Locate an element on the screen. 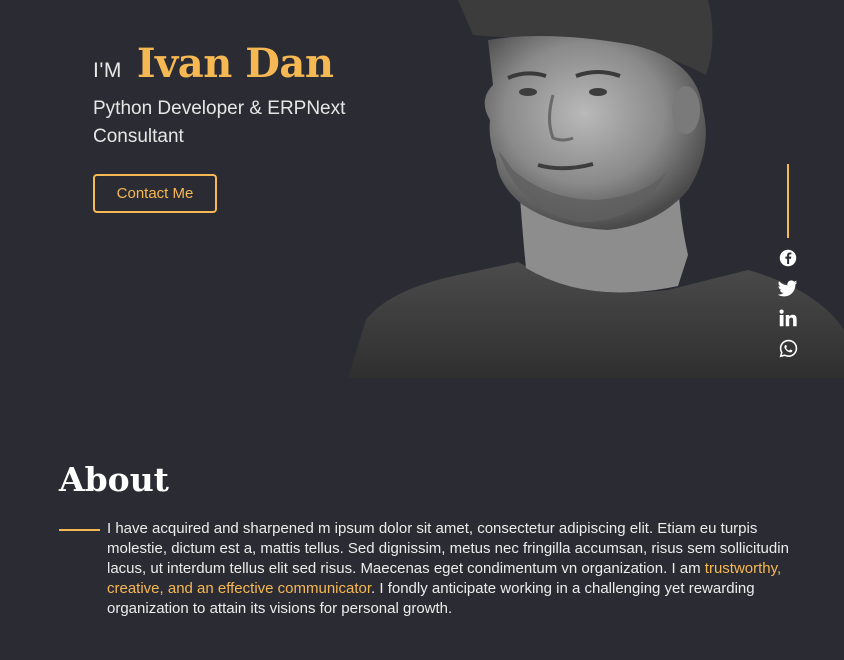 The height and width of the screenshot is (660, 844). facebook-icon is located at coordinates (788, 258).